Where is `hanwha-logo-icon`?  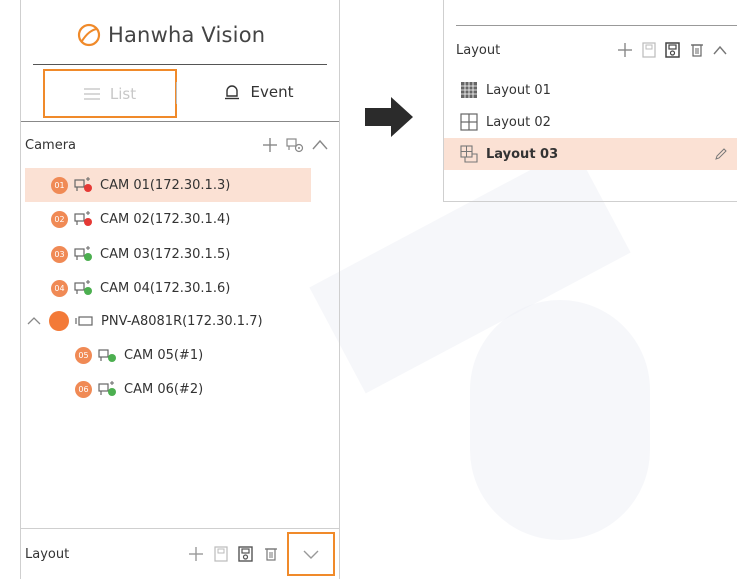
hanwha-logo-icon is located at coordinates (89, 35).